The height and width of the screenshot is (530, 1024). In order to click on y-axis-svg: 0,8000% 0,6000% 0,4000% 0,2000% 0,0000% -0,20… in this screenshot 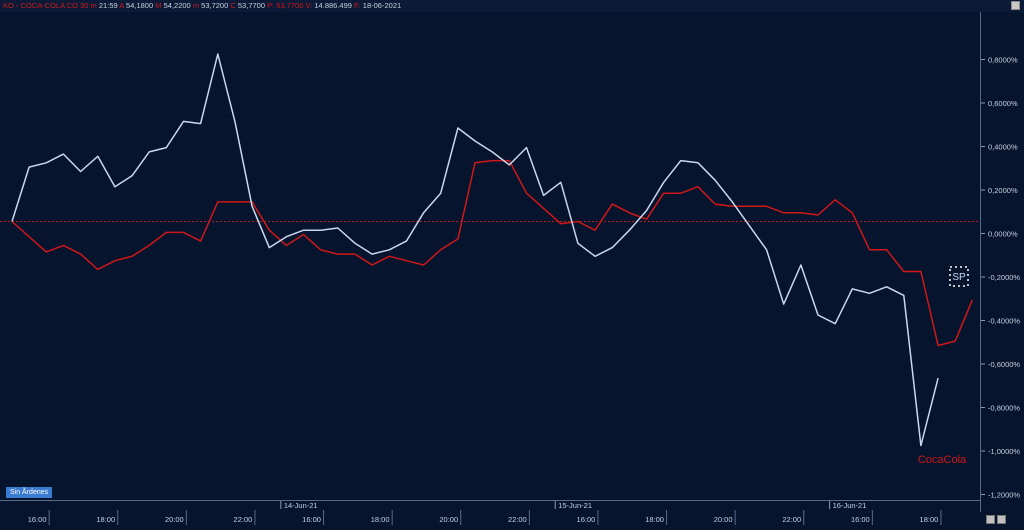, I will do `click(1000, 278)`.